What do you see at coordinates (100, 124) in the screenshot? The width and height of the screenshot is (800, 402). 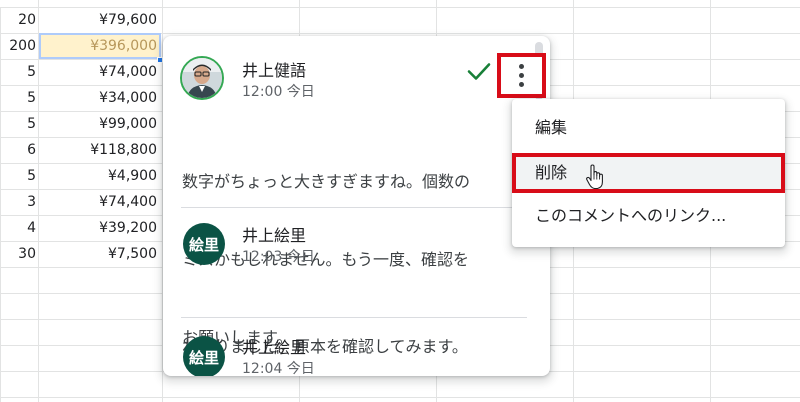 I see `price-cell: ¥99,000` at bounding box center [100, 124].